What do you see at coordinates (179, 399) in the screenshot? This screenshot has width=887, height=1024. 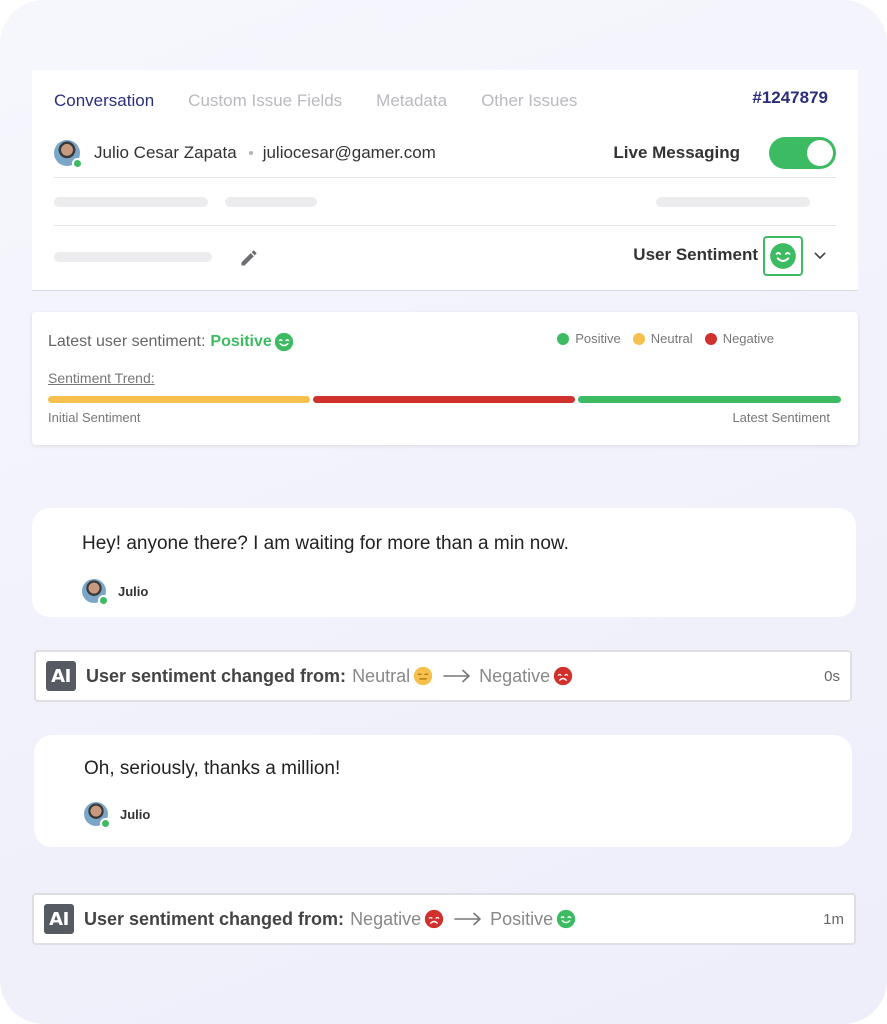 I see `trend-segment-neutral` at bounding box center [179, 399].